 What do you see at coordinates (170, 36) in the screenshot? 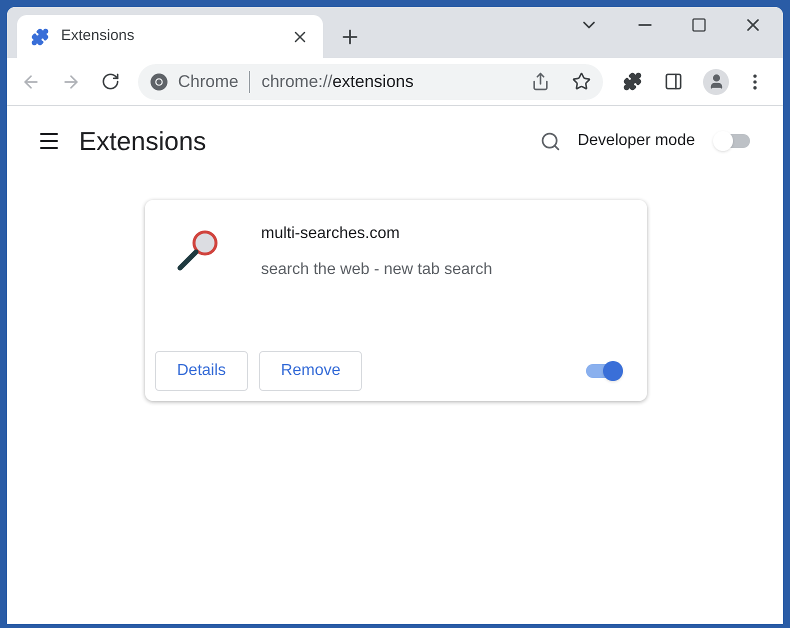
I see `browser-tab: Extensions` at bounding box center [170, 36].